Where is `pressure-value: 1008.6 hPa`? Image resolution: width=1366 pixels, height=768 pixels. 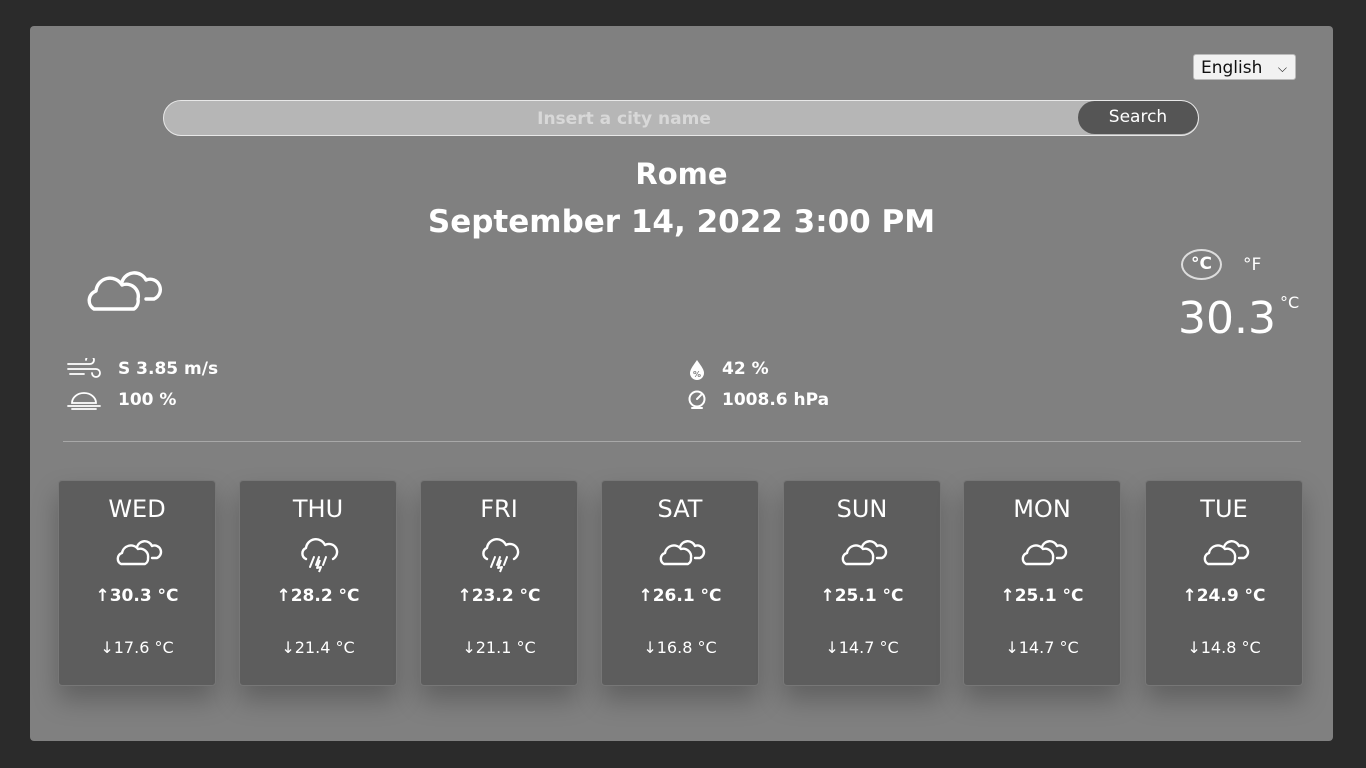
pressure-value: 1008.6 hPa is located at coordinates (776, 400).